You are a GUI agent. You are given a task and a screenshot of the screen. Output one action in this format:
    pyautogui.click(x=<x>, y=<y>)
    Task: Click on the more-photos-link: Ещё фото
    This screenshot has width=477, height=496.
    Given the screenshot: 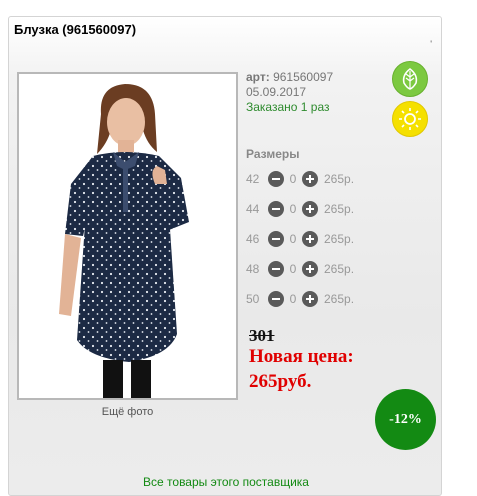 What is the action you would take?
    pyautogui.click(x=127, y=412)
    